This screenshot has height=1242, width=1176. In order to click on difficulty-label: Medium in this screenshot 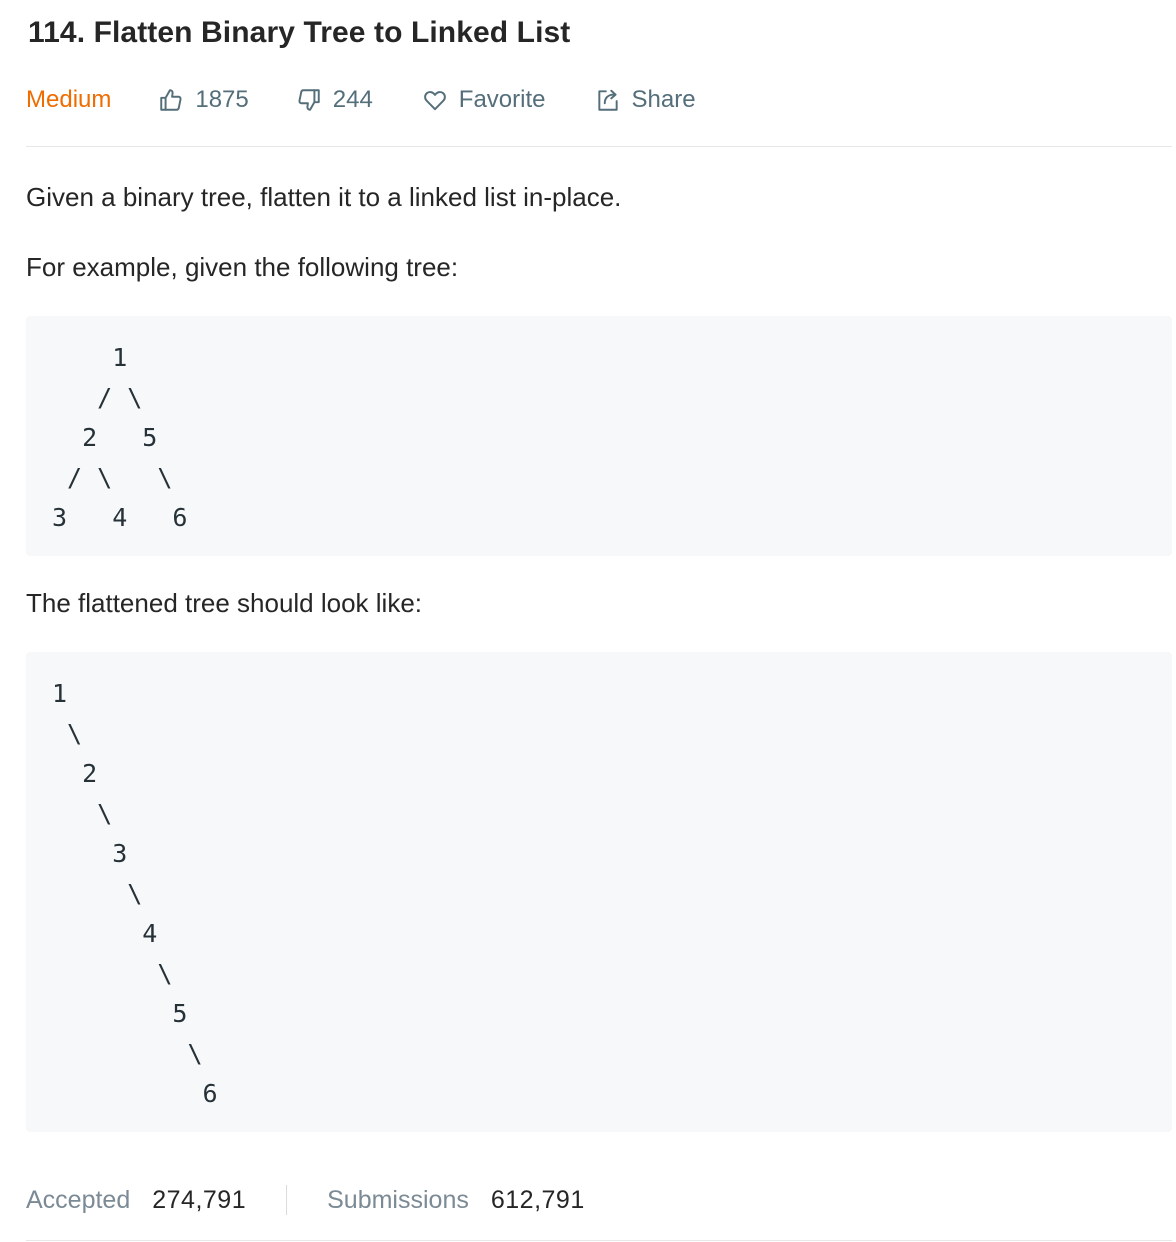, I will do `click(69, 99)`.